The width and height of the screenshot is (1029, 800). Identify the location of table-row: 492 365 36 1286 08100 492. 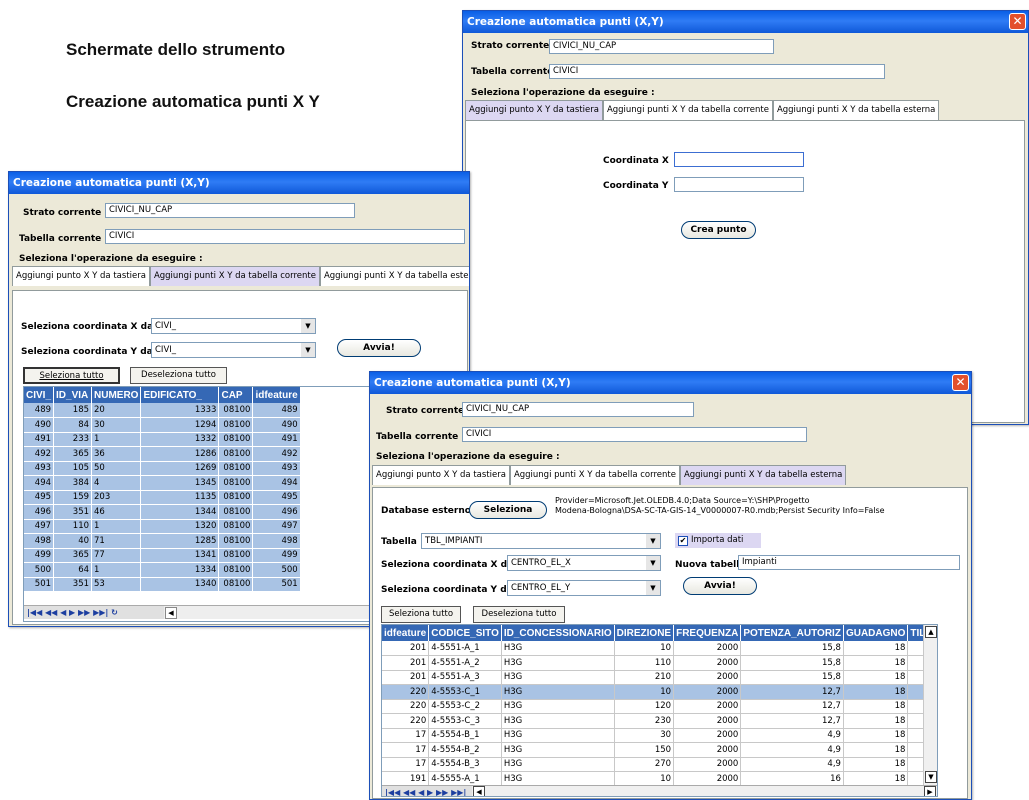
(162, 454).